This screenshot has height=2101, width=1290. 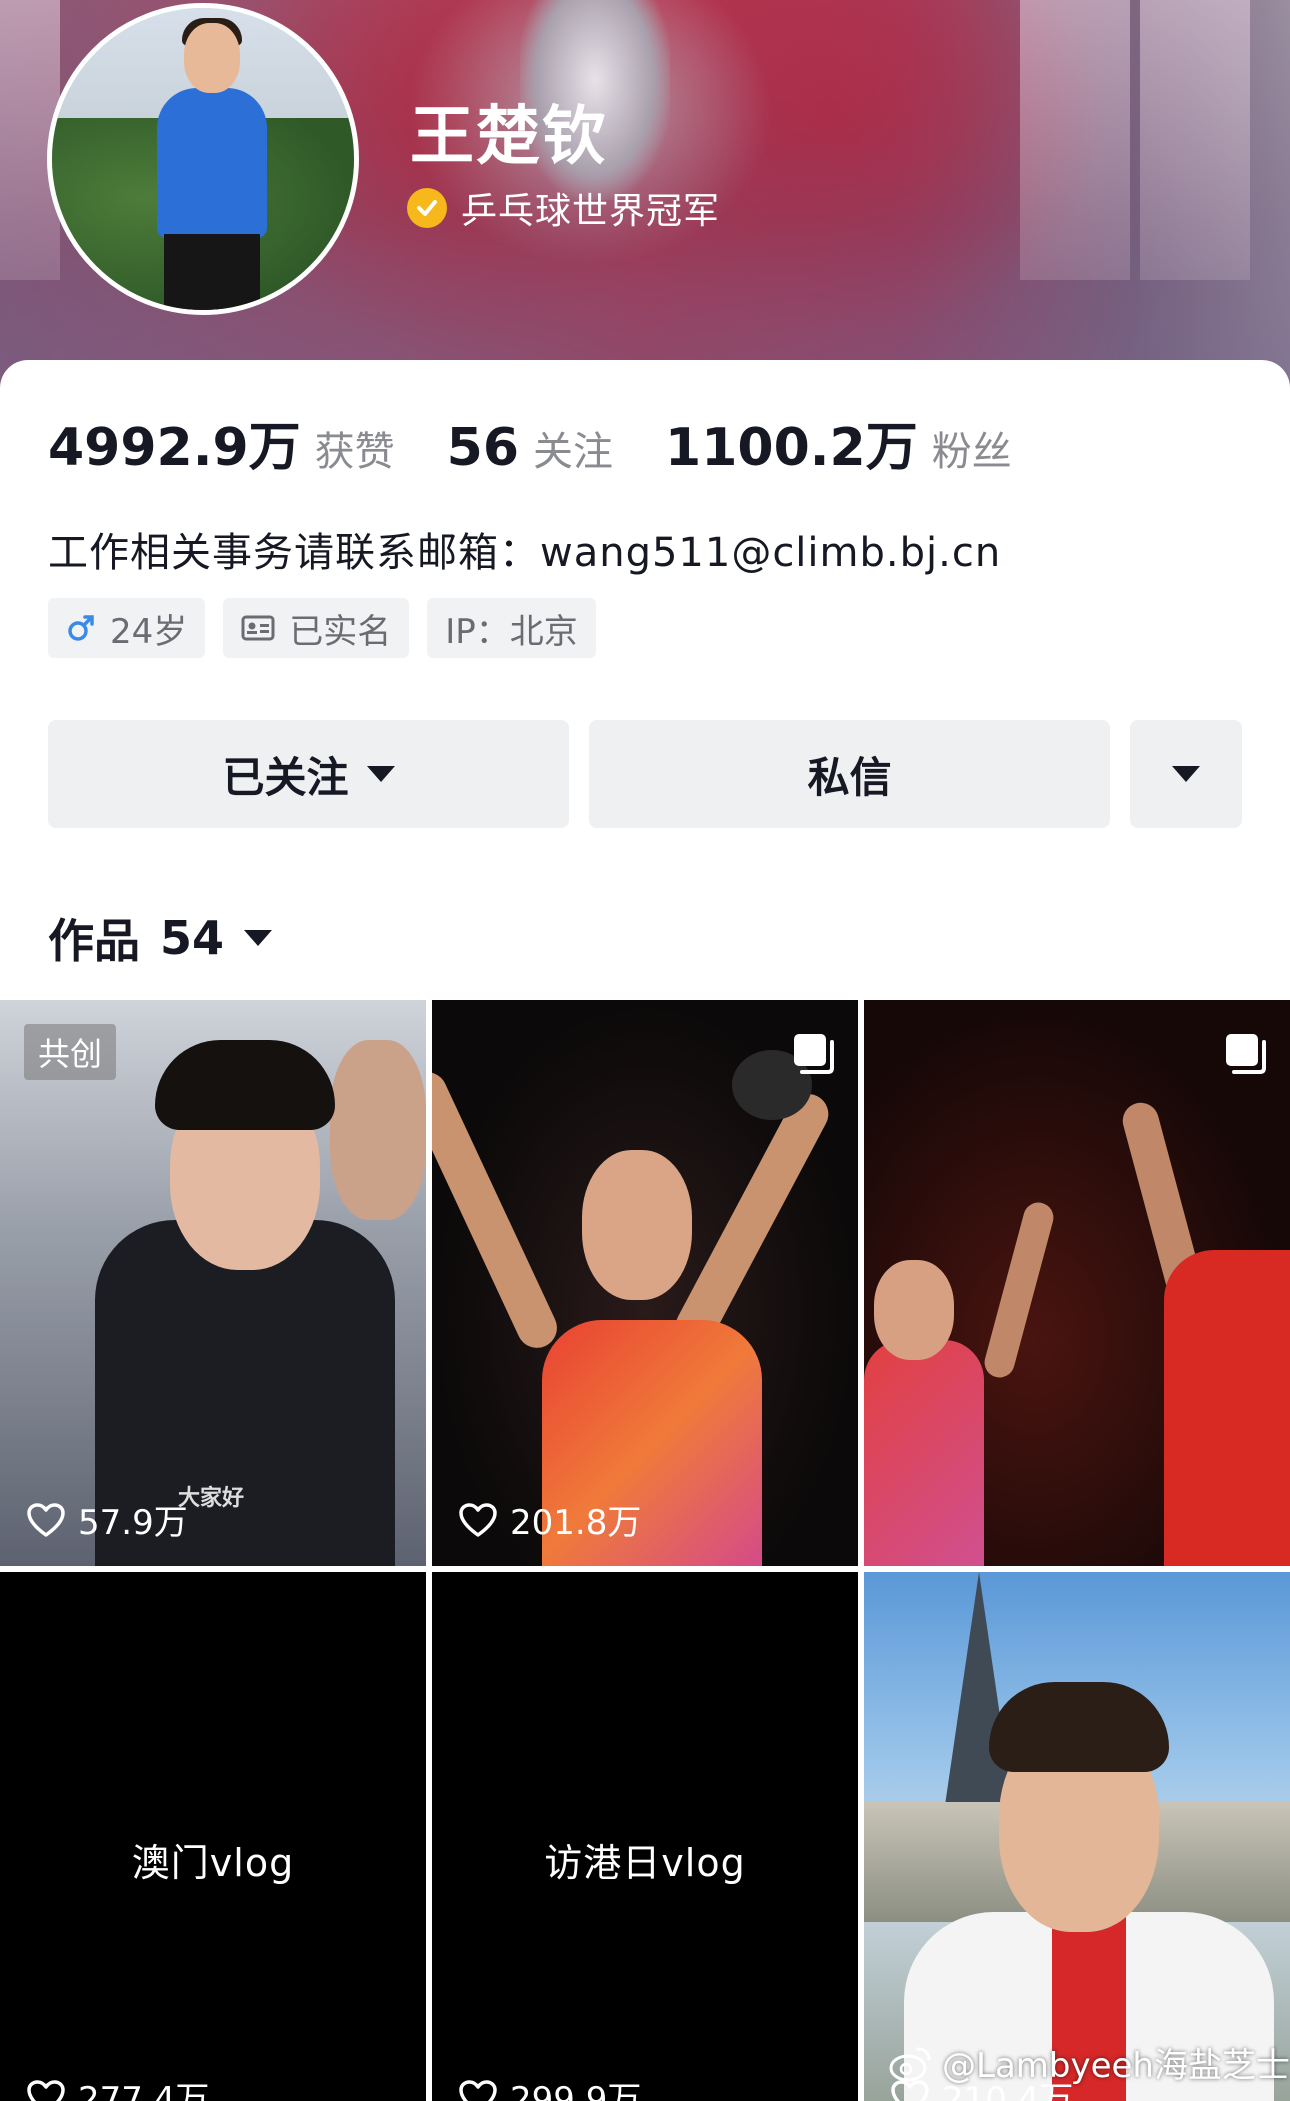 I want to click on stat-label: 获赞, so click(x=354, y=452).